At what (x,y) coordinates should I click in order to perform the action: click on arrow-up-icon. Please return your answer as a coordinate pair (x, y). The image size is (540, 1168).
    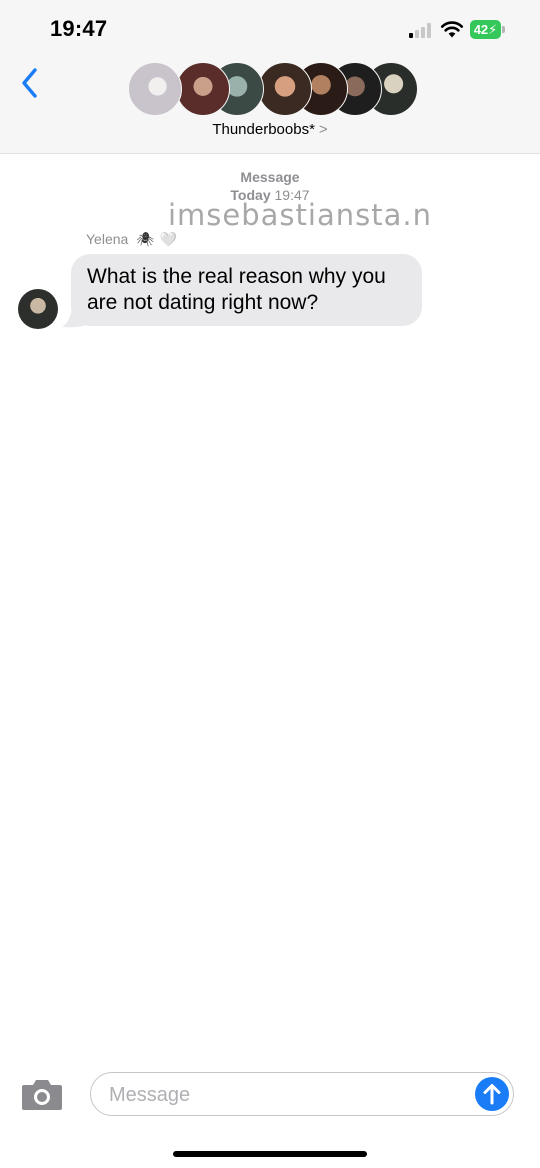
    Looking at the image, I should click on (492, 1094).